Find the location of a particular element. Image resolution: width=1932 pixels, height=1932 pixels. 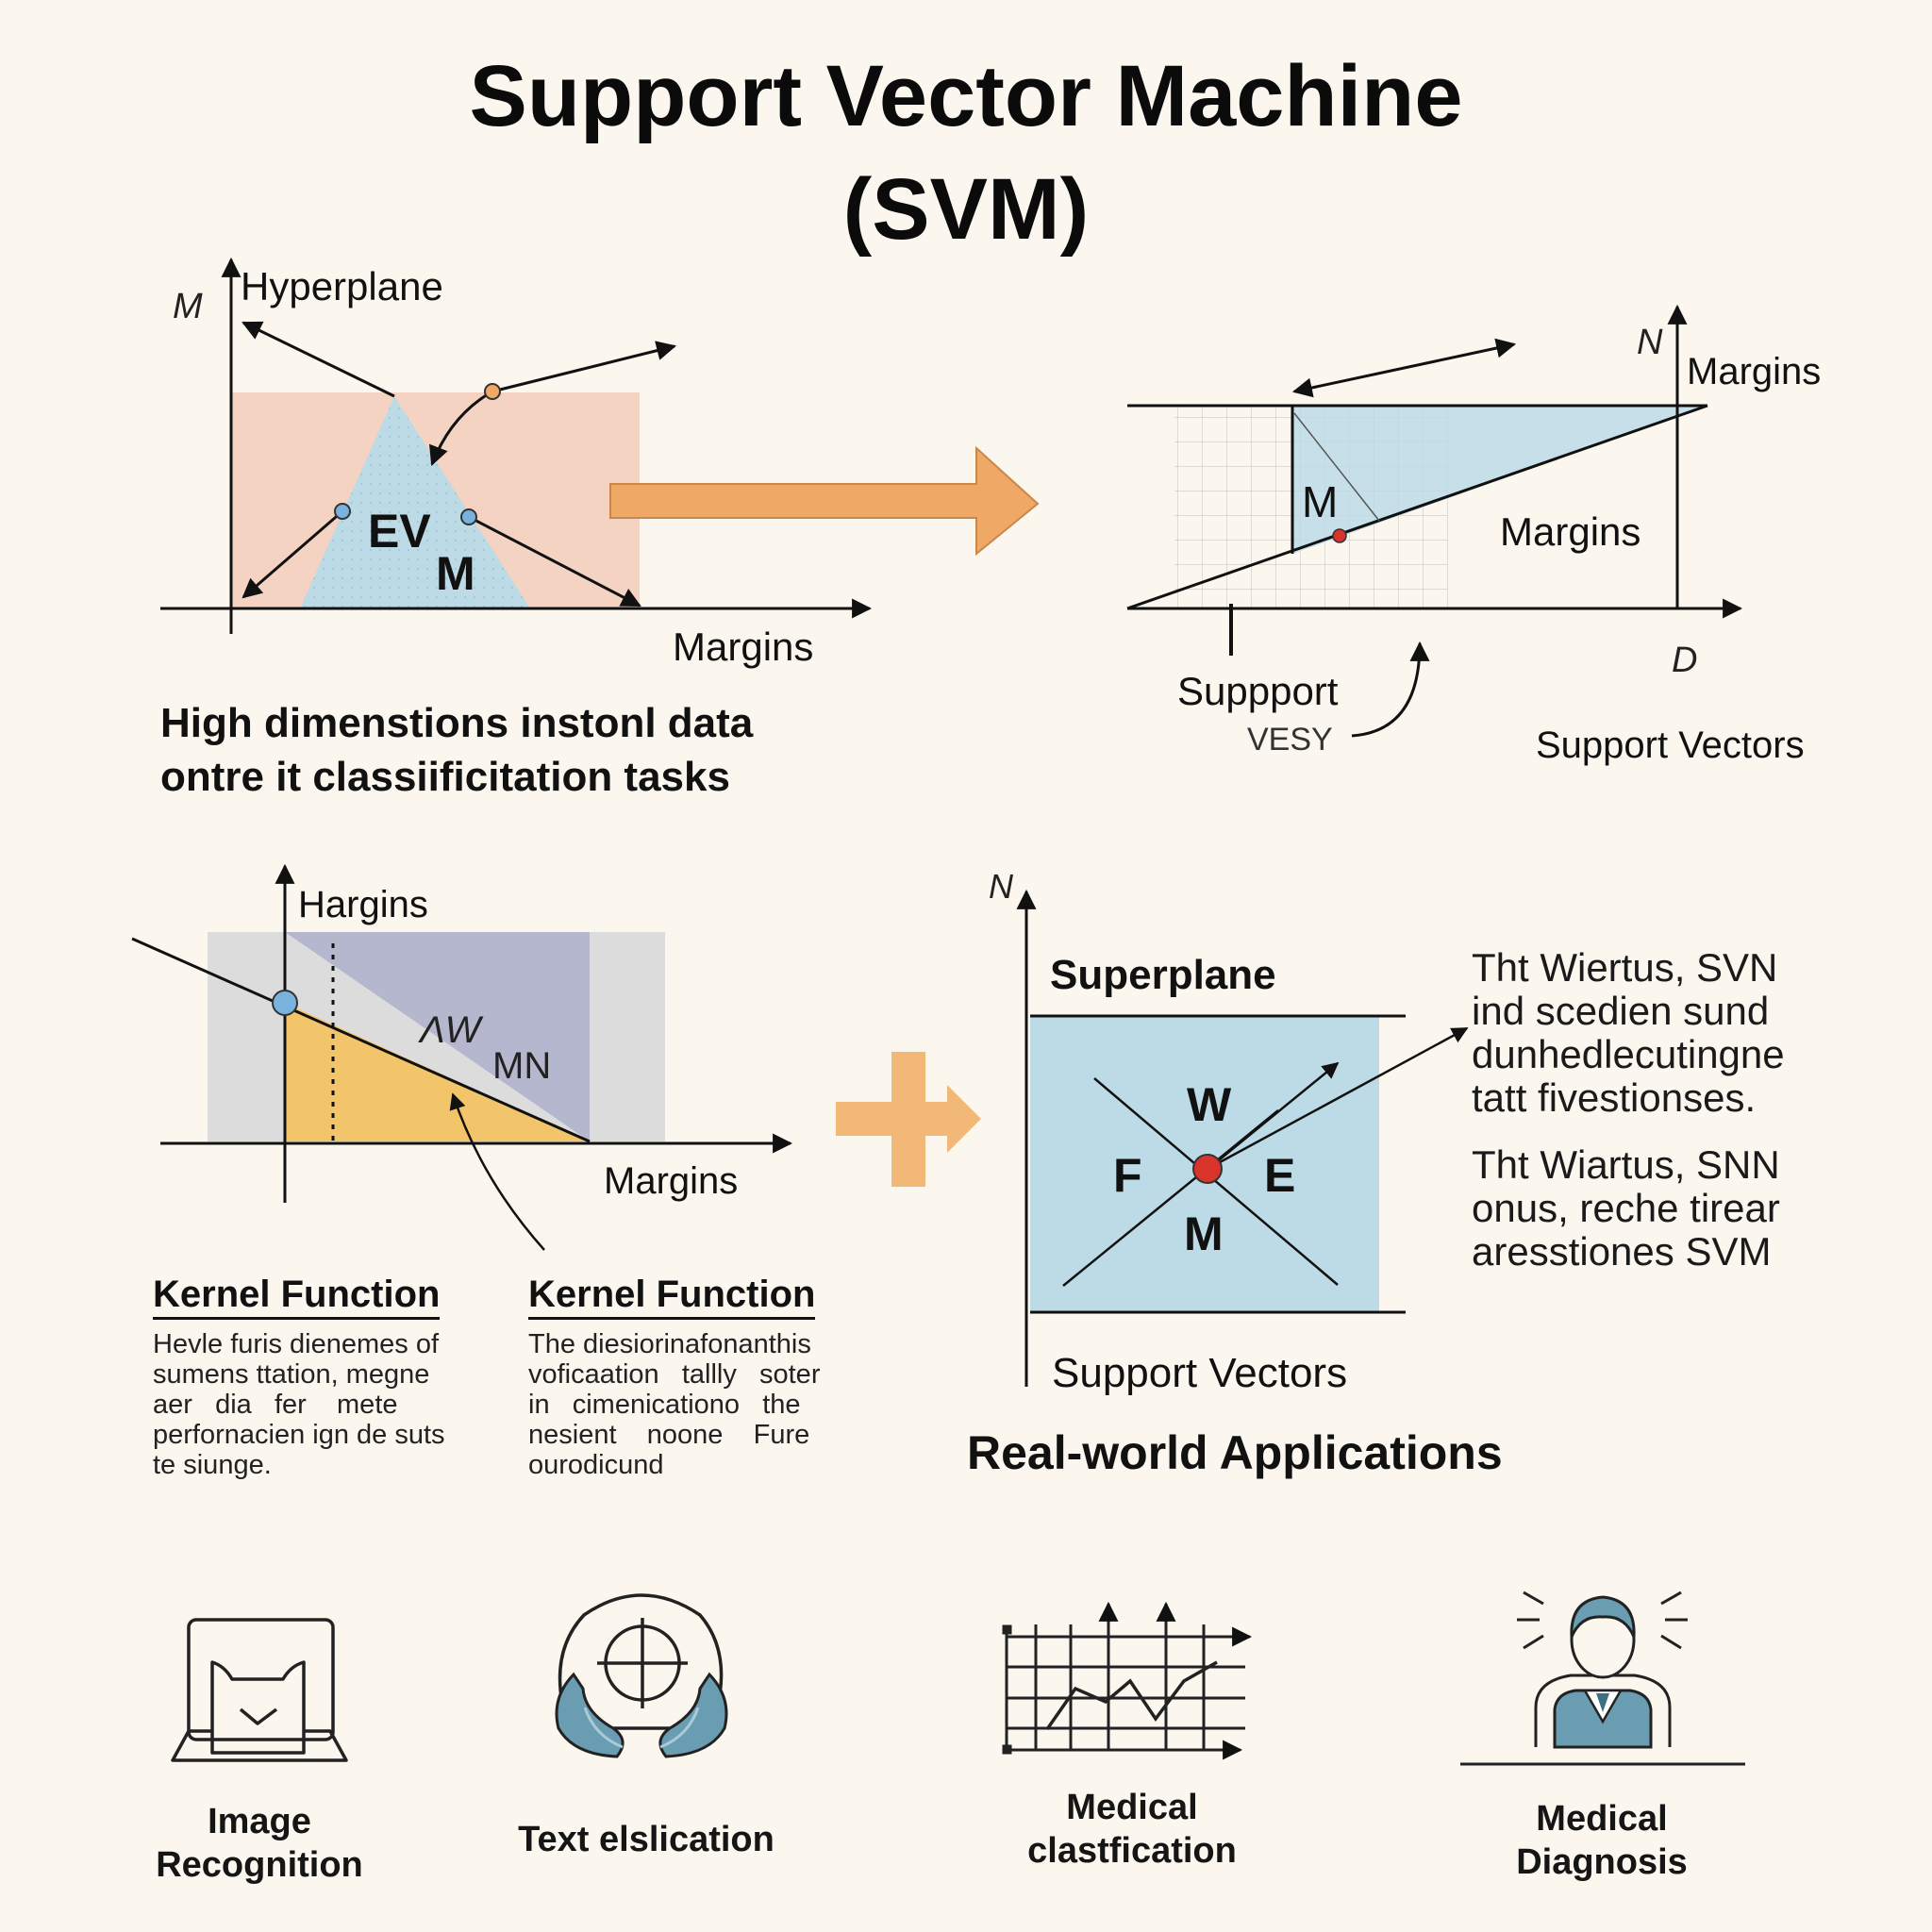

caption-line-2: ontre it classiificitation tasks is located at coordinates (445, 777).